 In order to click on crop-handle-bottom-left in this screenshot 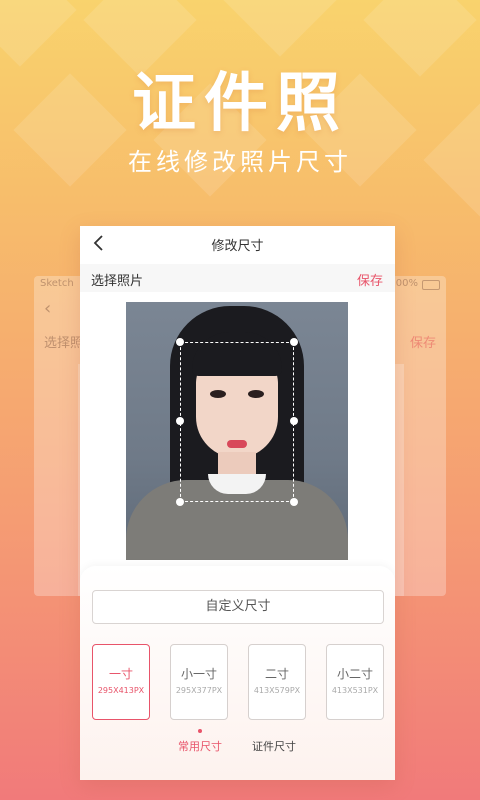, I will do `click(180, 502)`.